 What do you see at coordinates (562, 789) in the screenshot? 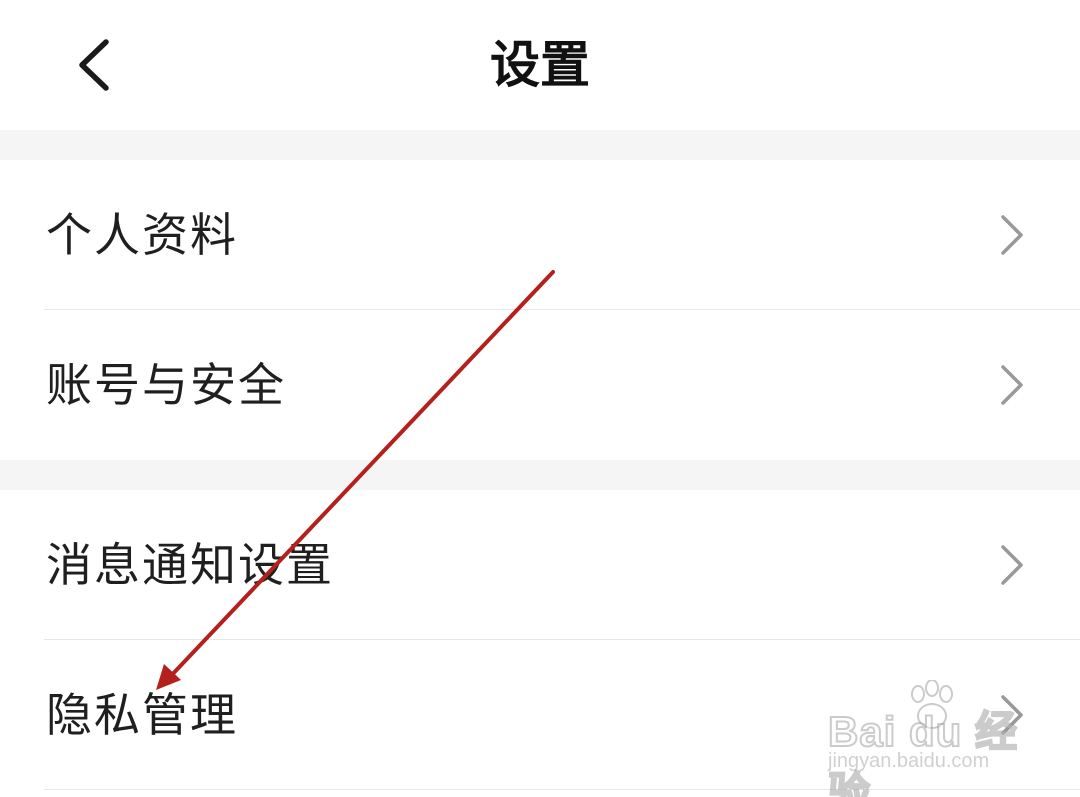
I see `row-divider` at bounding box center [562, 789].